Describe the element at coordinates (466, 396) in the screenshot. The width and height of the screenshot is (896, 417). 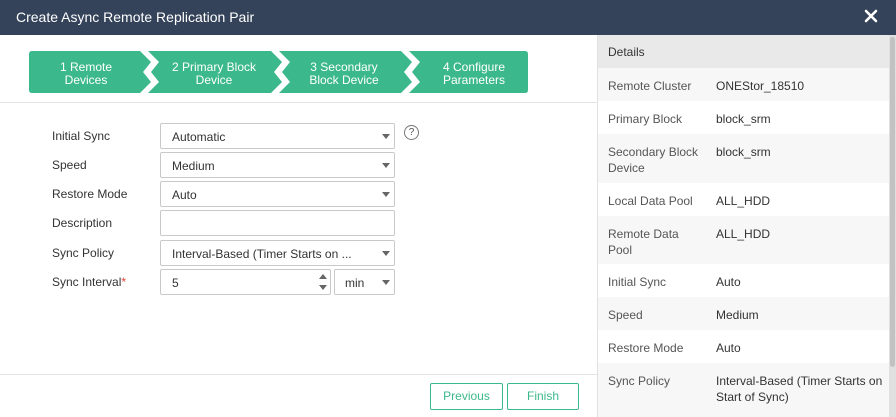
I see `previous-button: Previous` at that location.